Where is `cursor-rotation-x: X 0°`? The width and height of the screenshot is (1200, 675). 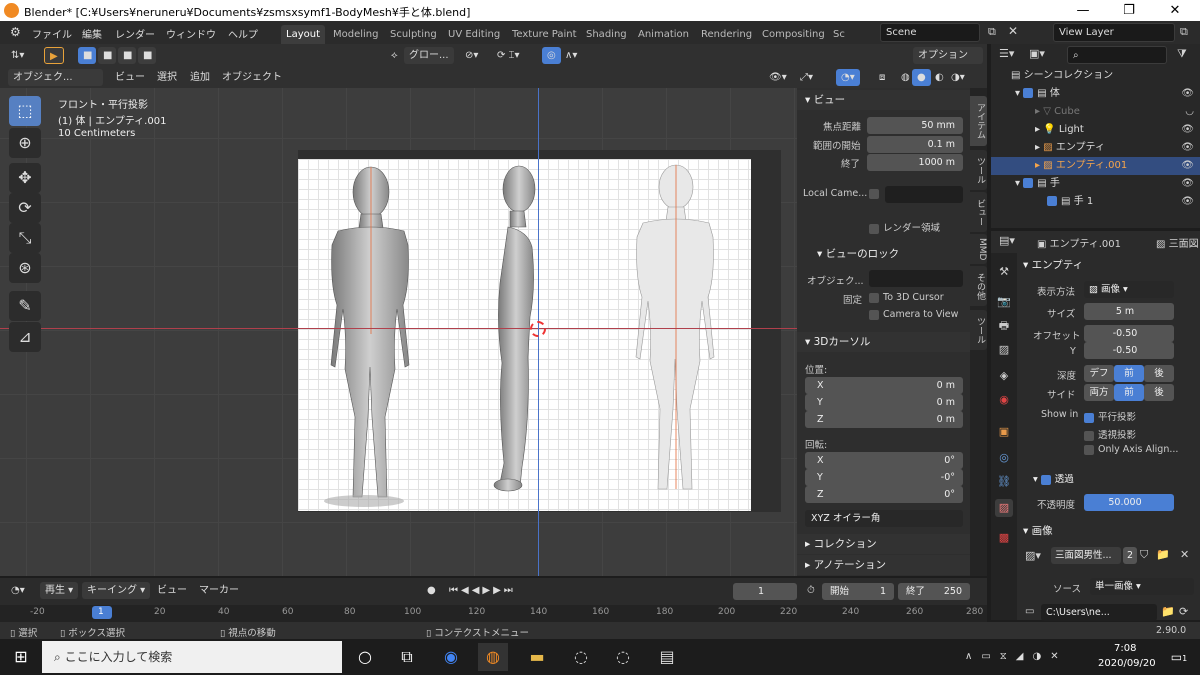 cursor-rotation-x: X 0° is located at coordinates (884, 460).